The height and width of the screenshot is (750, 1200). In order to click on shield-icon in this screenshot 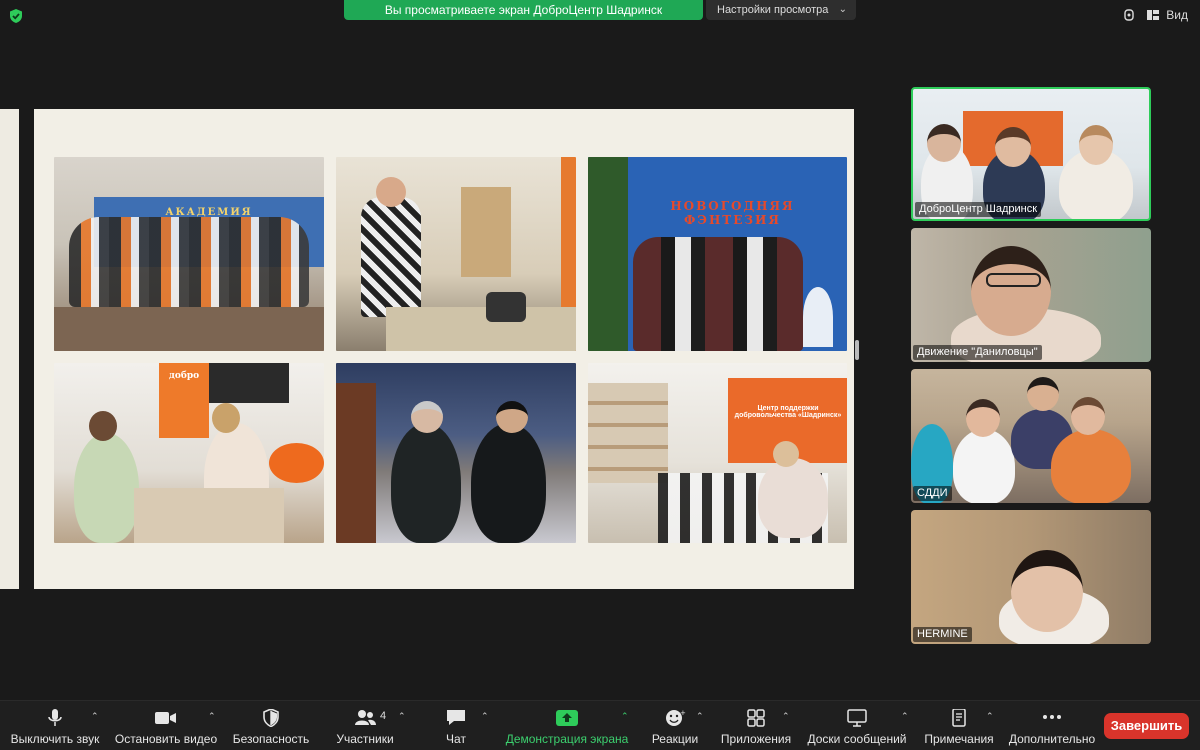, I will do `click(271, 718)`.